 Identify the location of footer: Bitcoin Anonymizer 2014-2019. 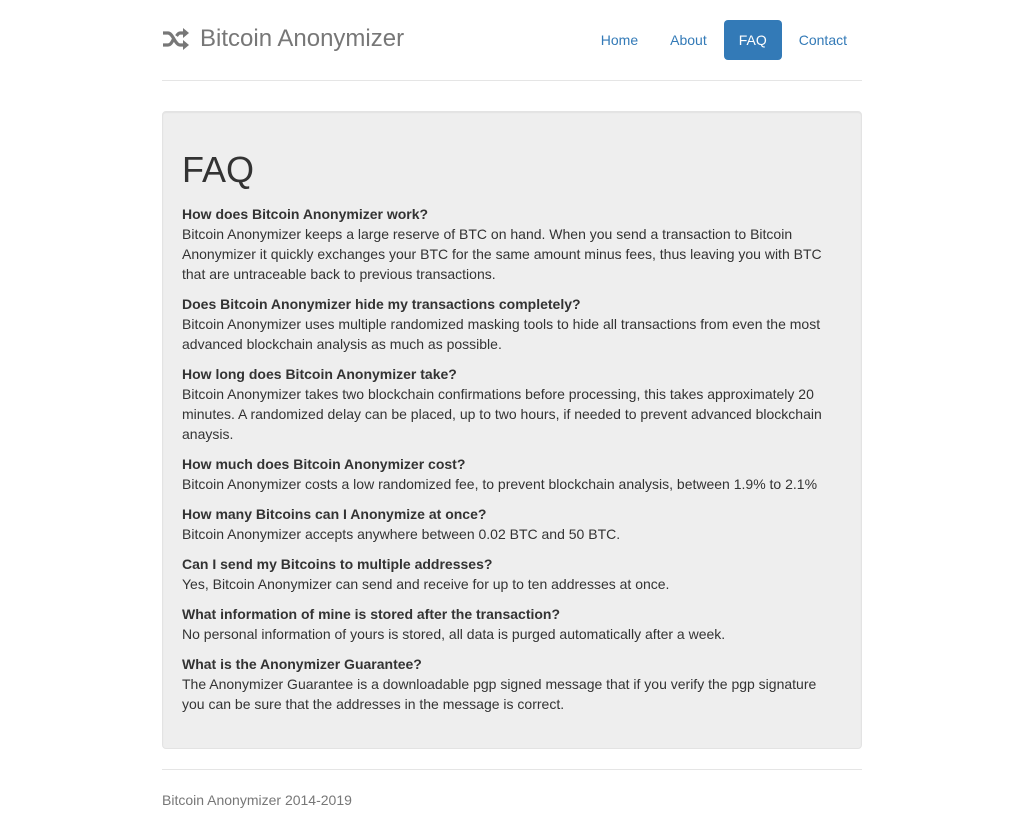
(512, 789).